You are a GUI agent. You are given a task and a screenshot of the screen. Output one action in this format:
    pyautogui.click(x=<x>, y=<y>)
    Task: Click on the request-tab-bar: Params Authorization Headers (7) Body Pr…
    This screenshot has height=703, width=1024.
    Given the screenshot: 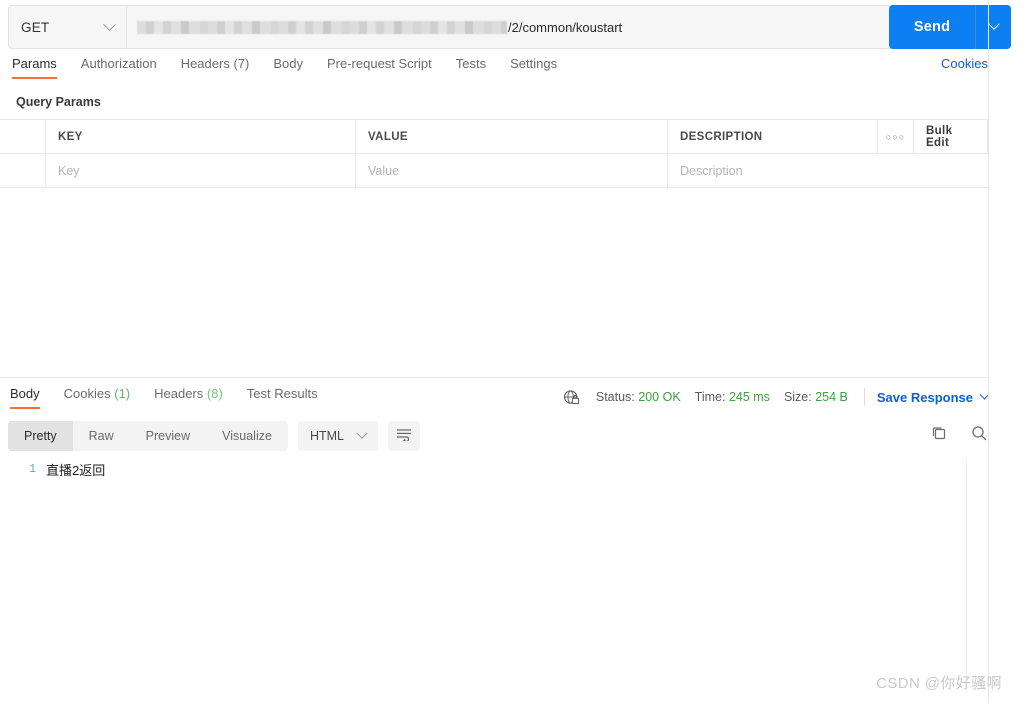 What is the action you would take?
    pyautogui.click(x=494, y=72)
    